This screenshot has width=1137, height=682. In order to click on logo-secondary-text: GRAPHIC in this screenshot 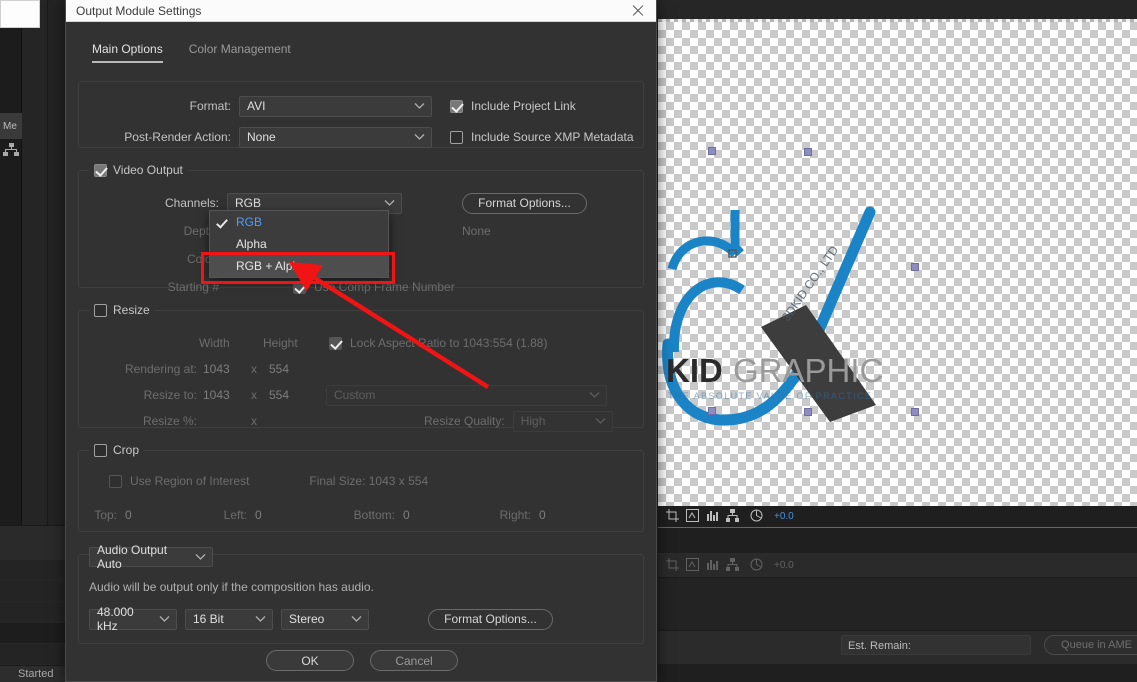, I will do `click(808, 370)`.